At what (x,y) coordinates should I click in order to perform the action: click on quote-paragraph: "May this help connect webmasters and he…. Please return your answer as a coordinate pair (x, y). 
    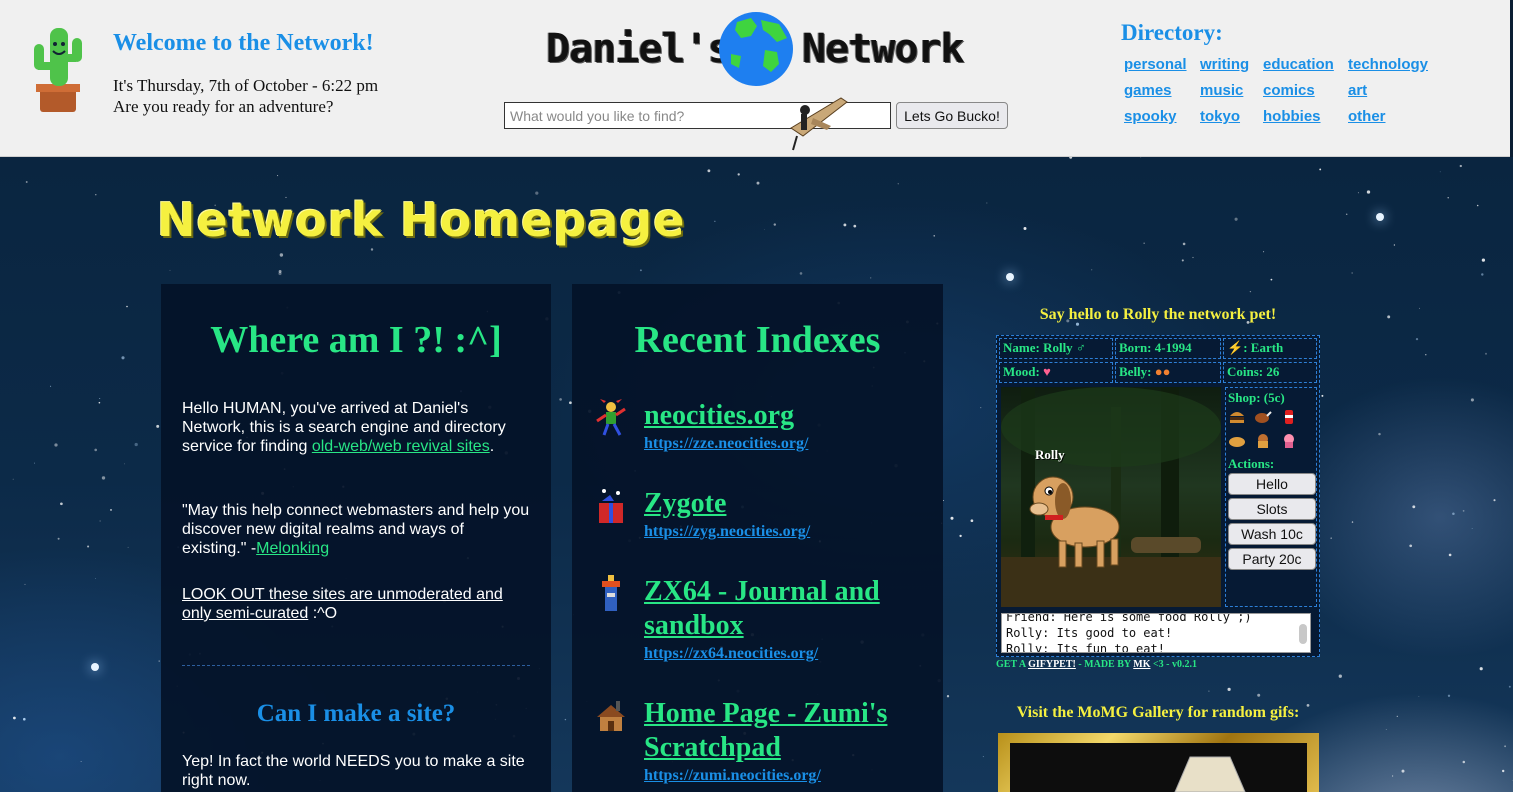
    Looking at the image, I should click on (357, 529).